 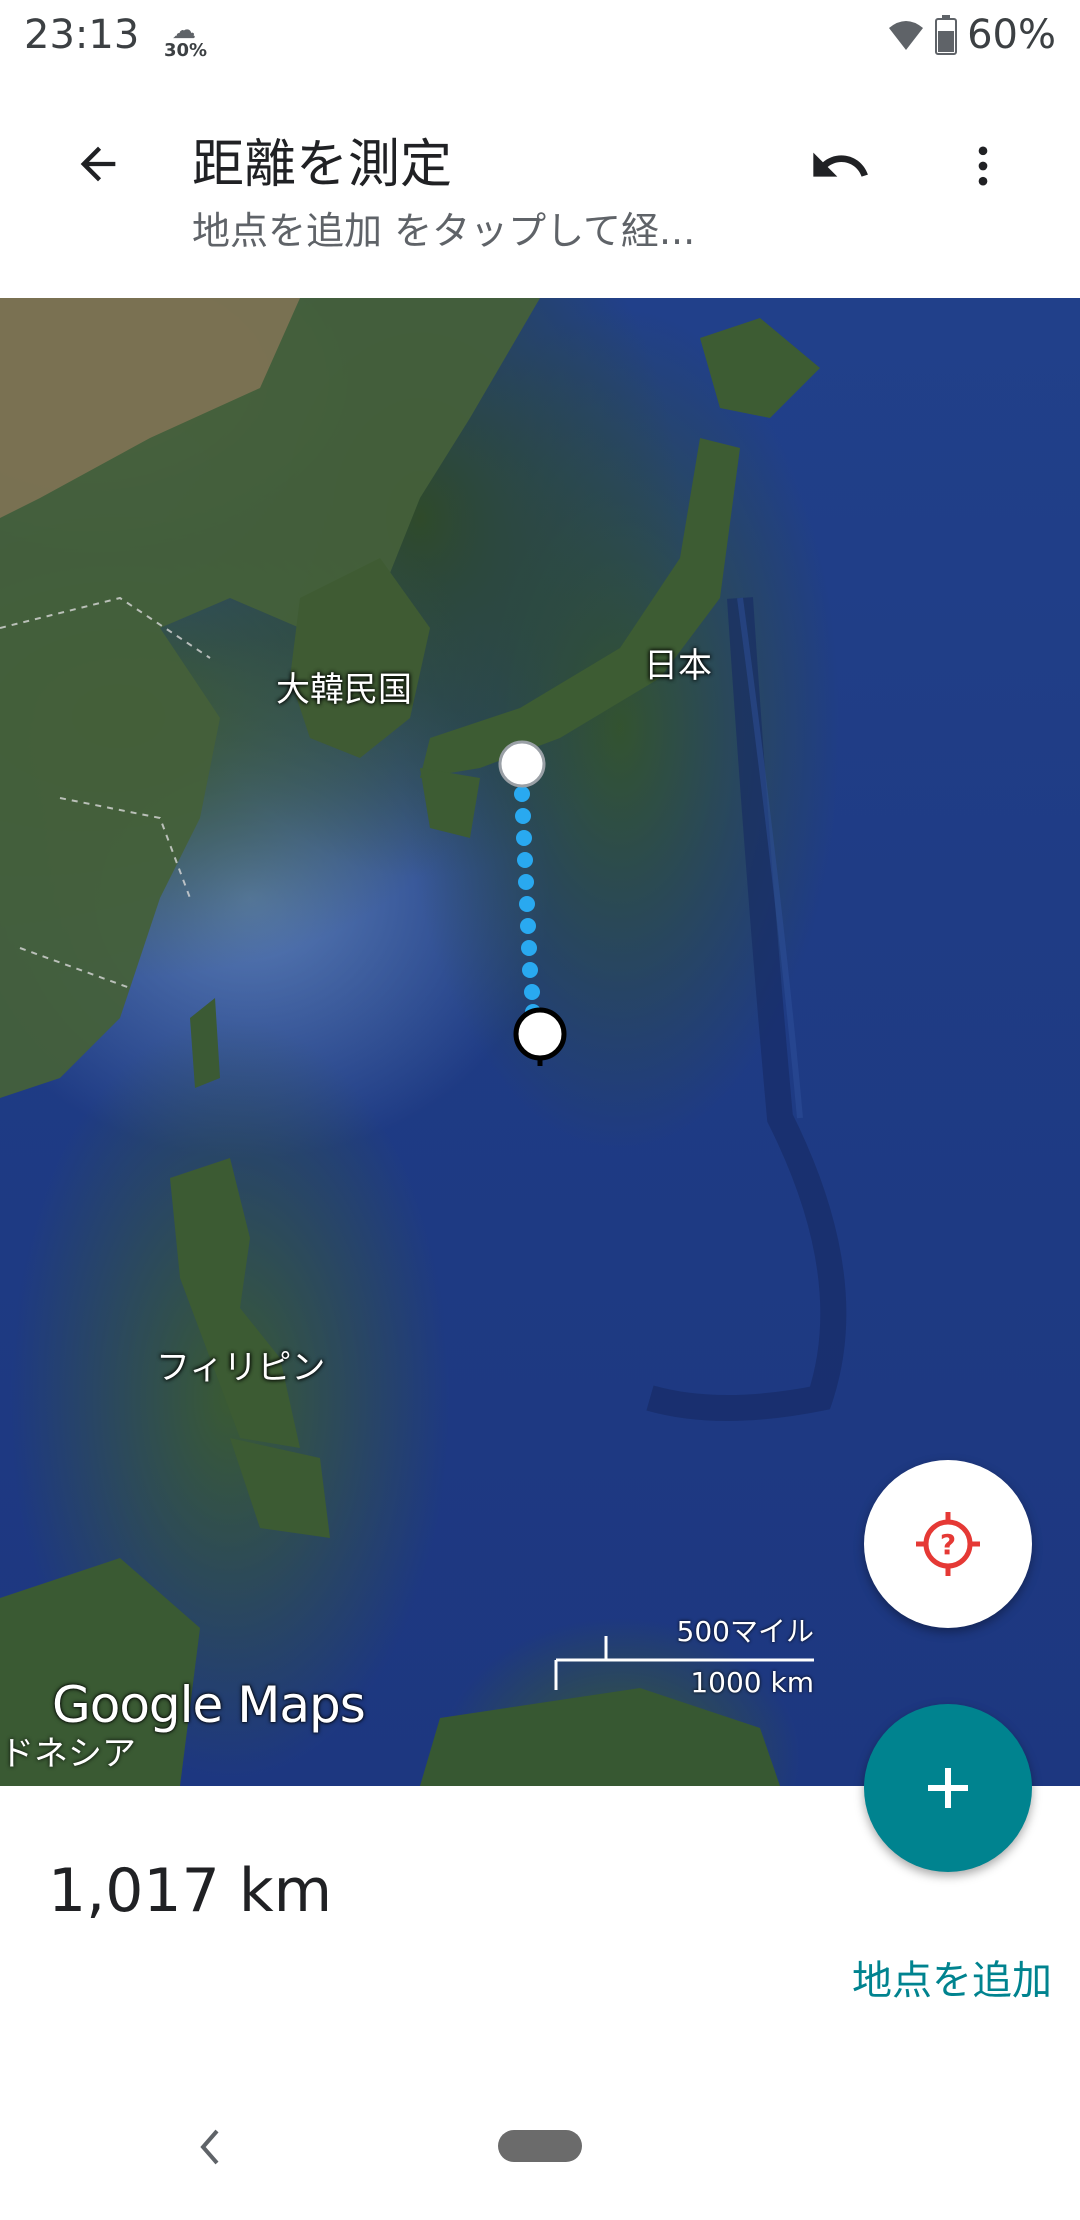 I want to click on add-point-button: 地点を追加, so click(x=952, y=1977).